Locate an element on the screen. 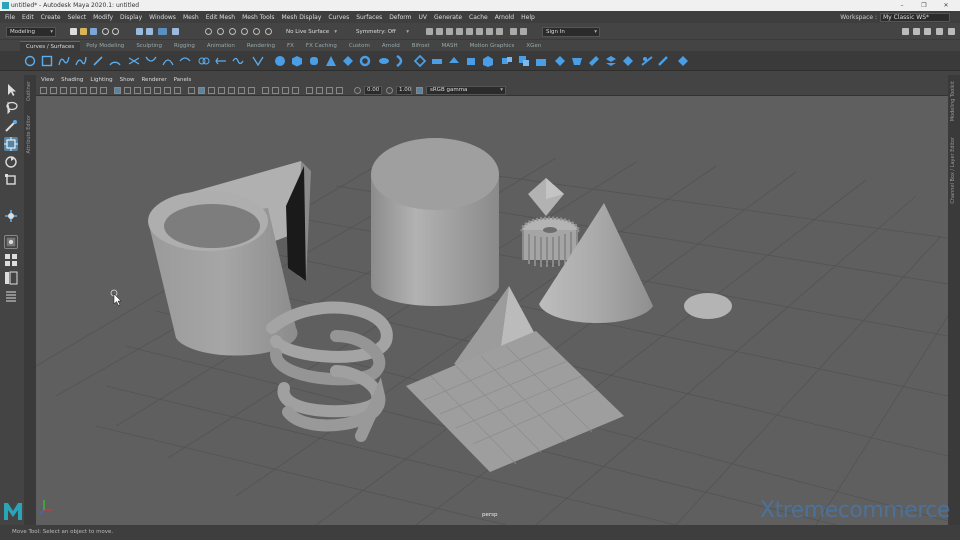  construction-history-icon is located at coordinates (429, 31).